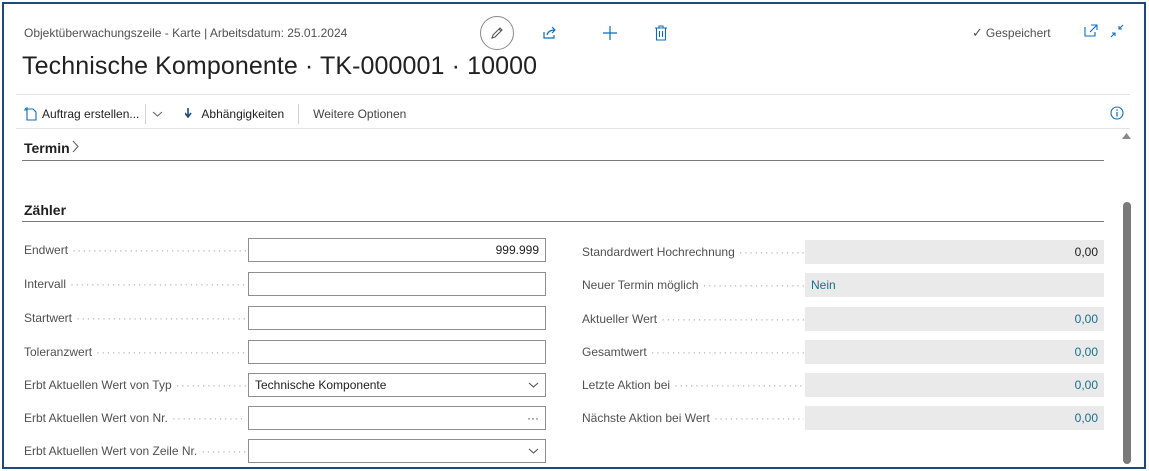  What do you see at coordinates (954, 319) in the screenshot?
I see `aktueller-wert-value: 0,00` at bounding box center [954, 319].